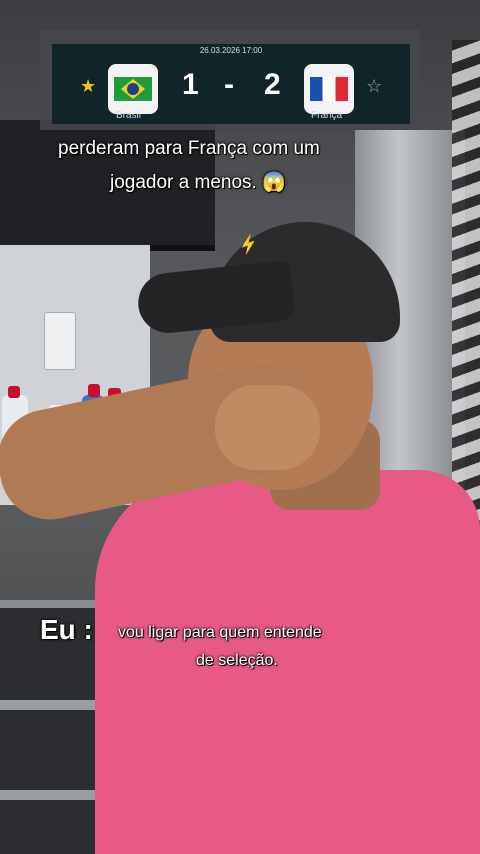 This screenshot has width=480, height=854. Describe the element at coordinates (220, 632) in the screenshot. I see `bottom-caption-line1: vou ligar para quem entende` at that location.